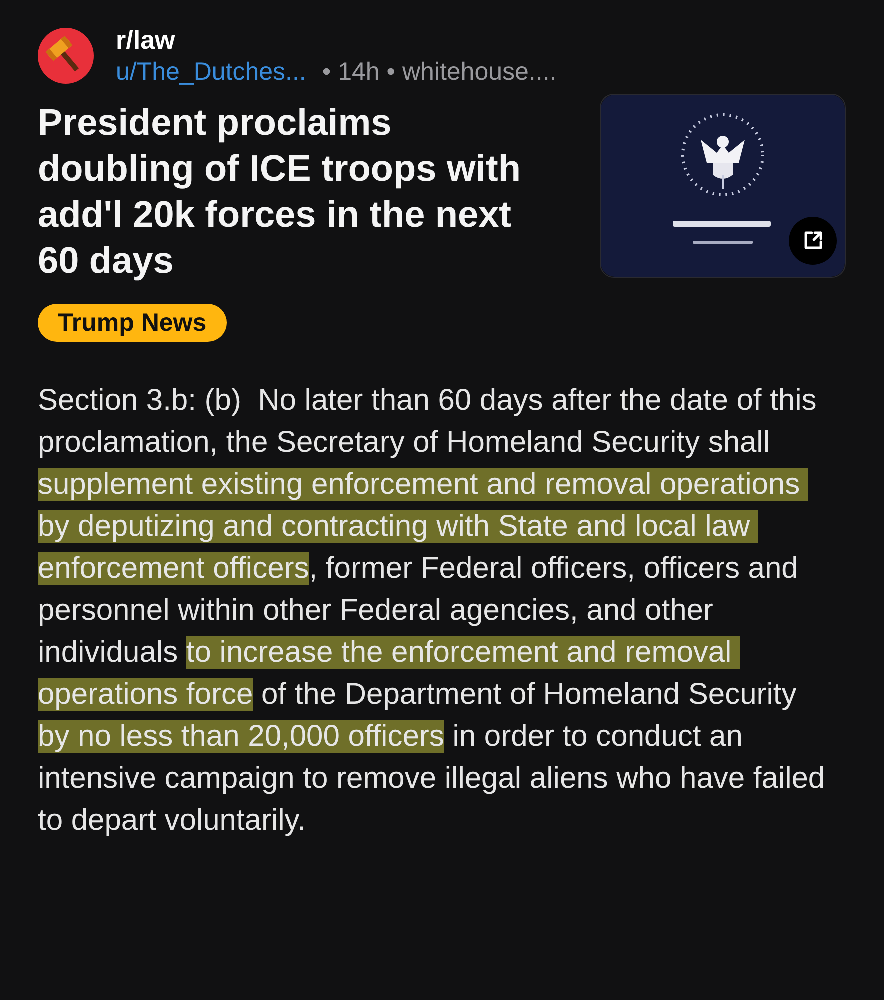 The height and width of the screenshot is (1000, 884). I want to click on post-title: President proclaims doubling of ICE troops with add'l 20k forces in the next 60 days, so click(280, 192).